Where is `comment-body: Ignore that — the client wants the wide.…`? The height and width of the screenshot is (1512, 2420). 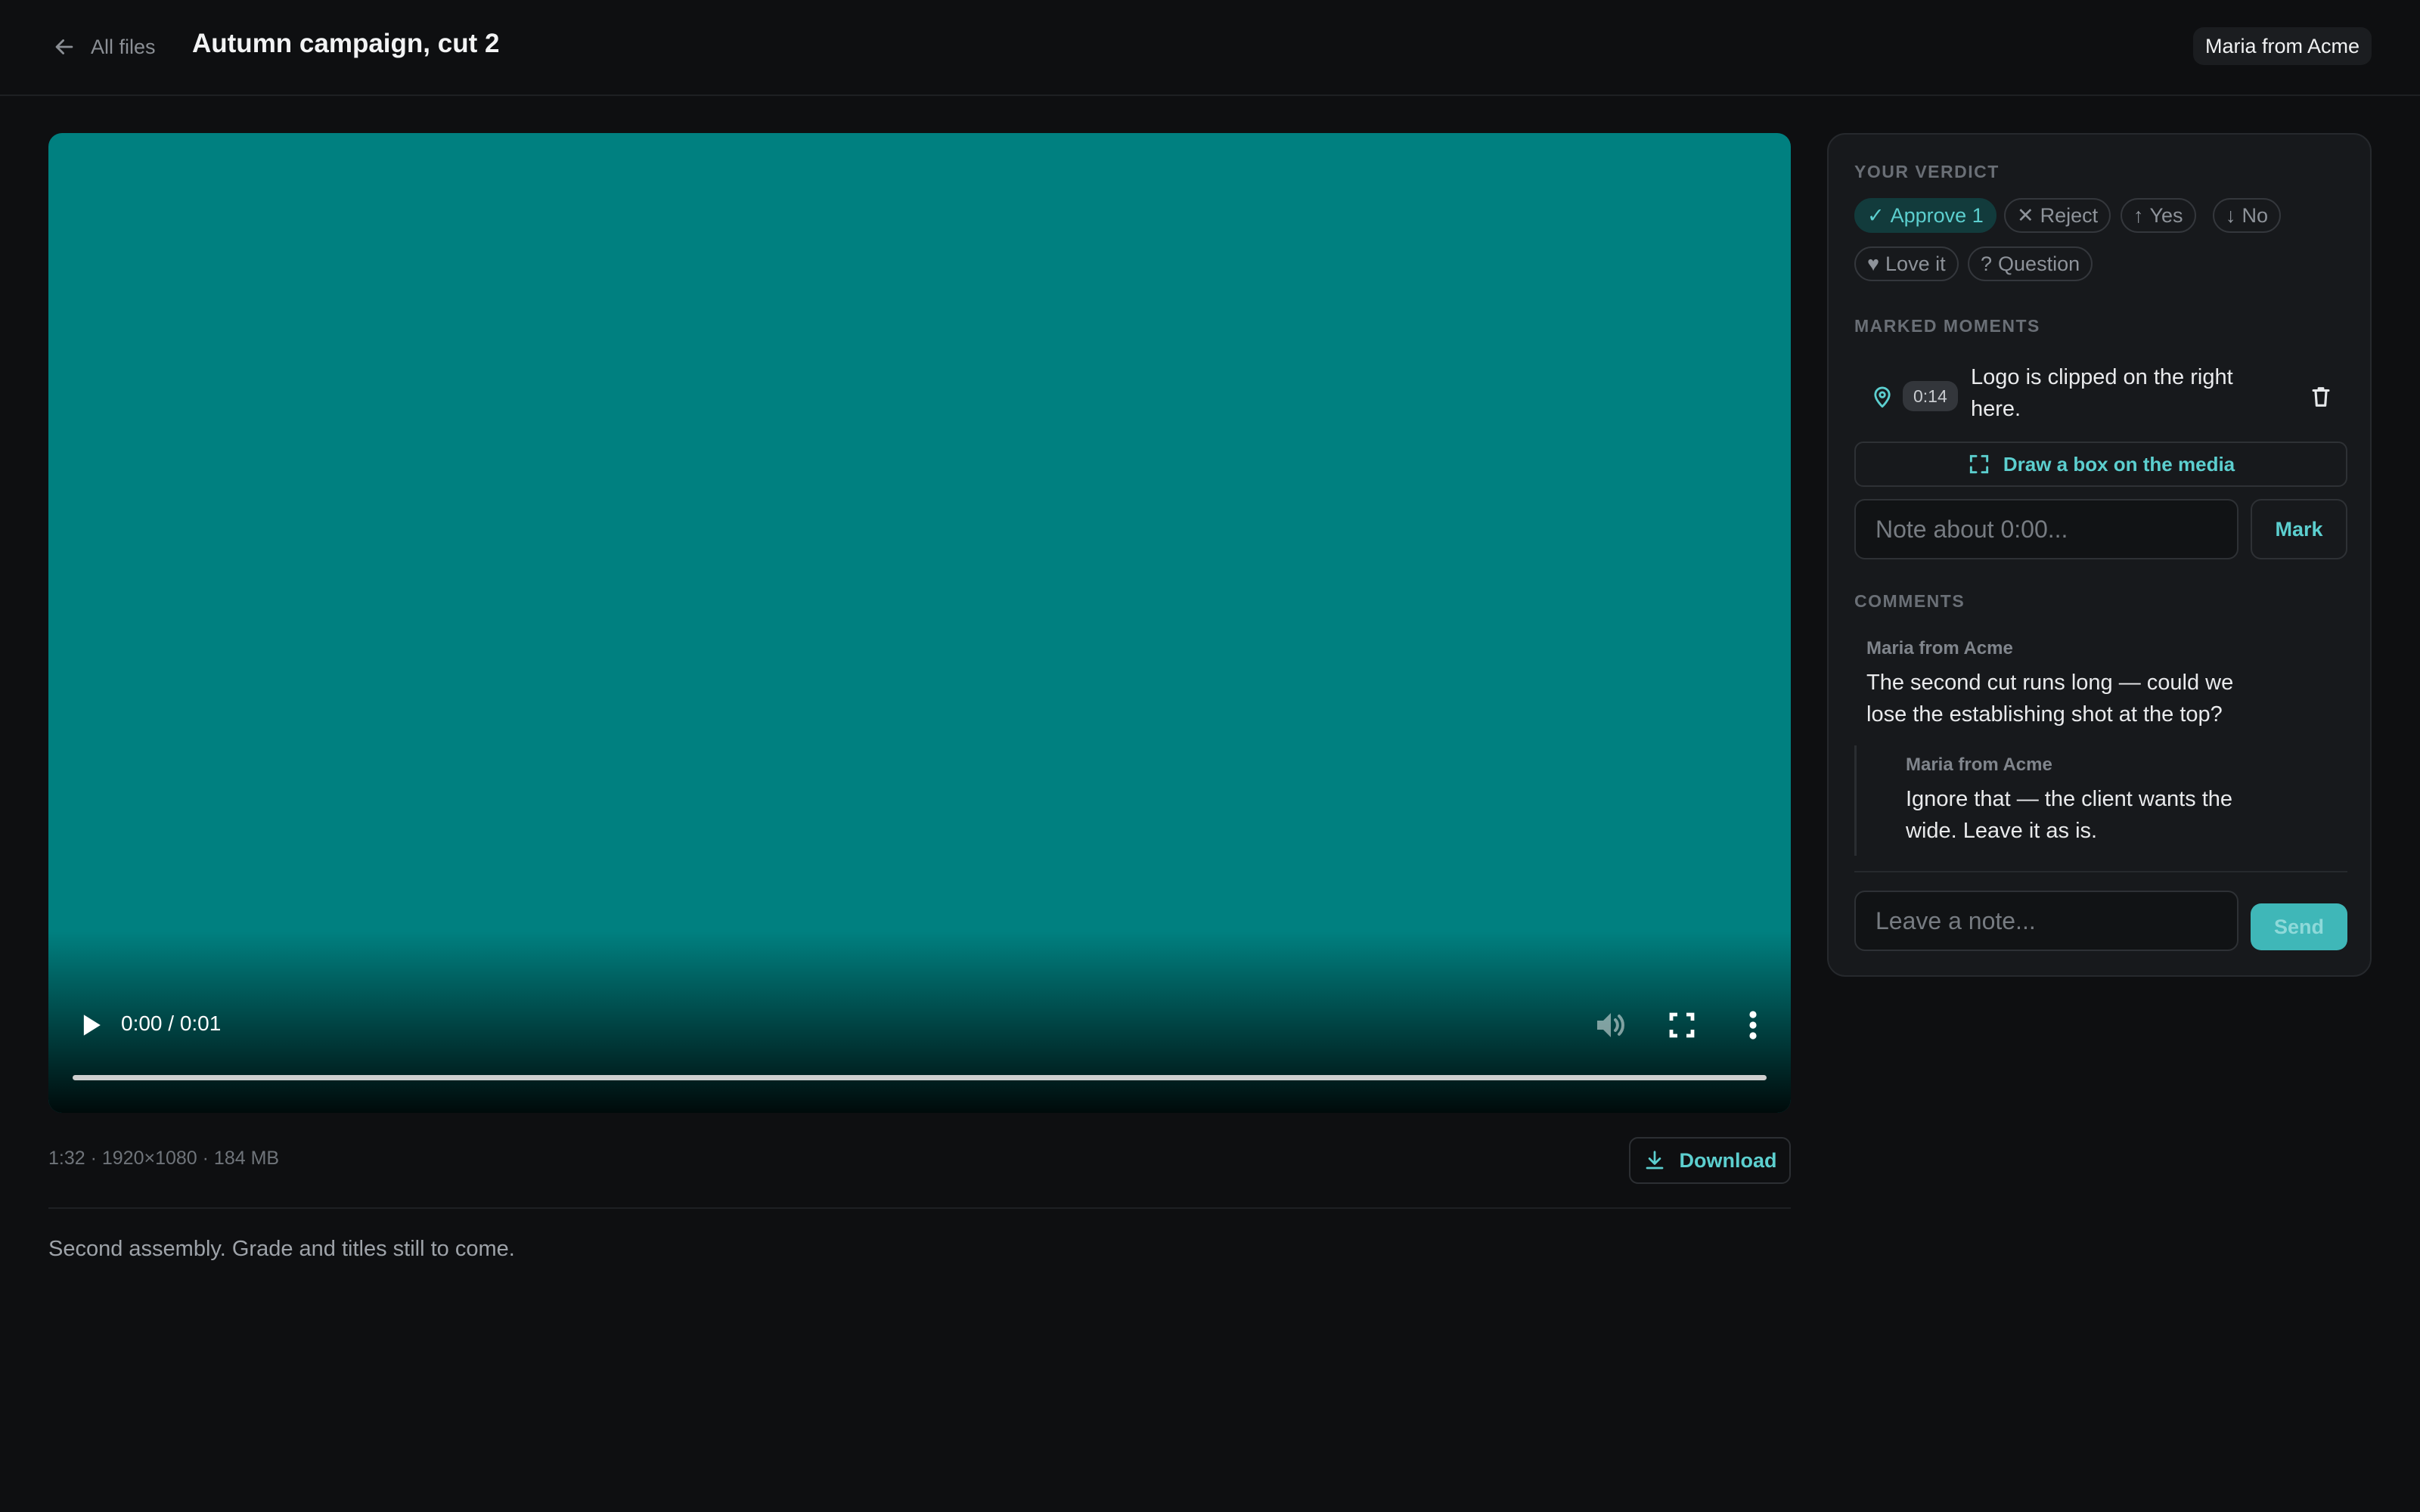
comment-body: Ignore that — the client wants the wide.… is located at coordinates (2069, 815).